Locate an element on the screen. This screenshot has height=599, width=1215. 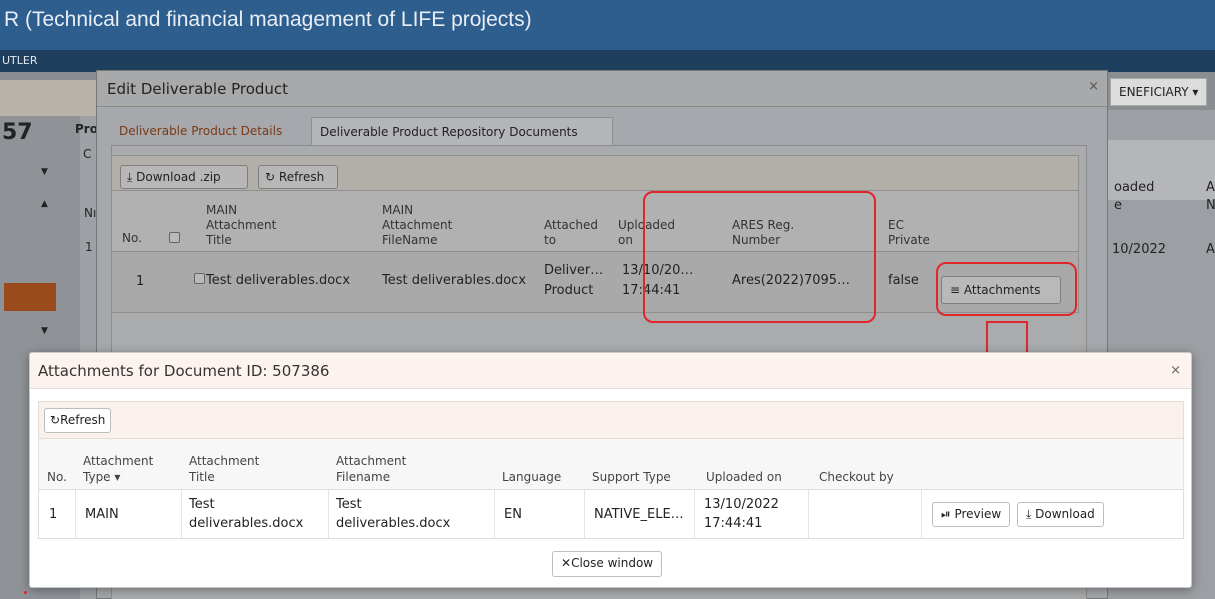
col-attached-1: Attached is located at coordinates (571, 225).